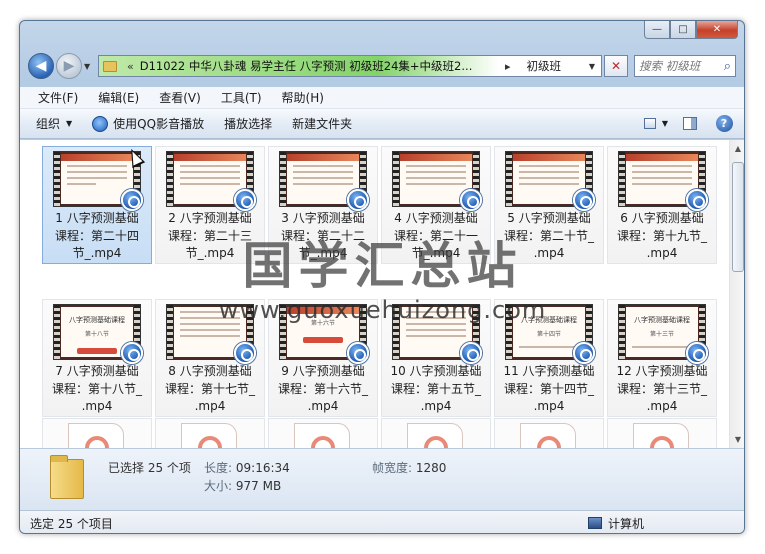 The width and height of the screenshot is (765, 554). I want to click on play-with-qq-label: 使用QQ影音播放, so click(159, 124).